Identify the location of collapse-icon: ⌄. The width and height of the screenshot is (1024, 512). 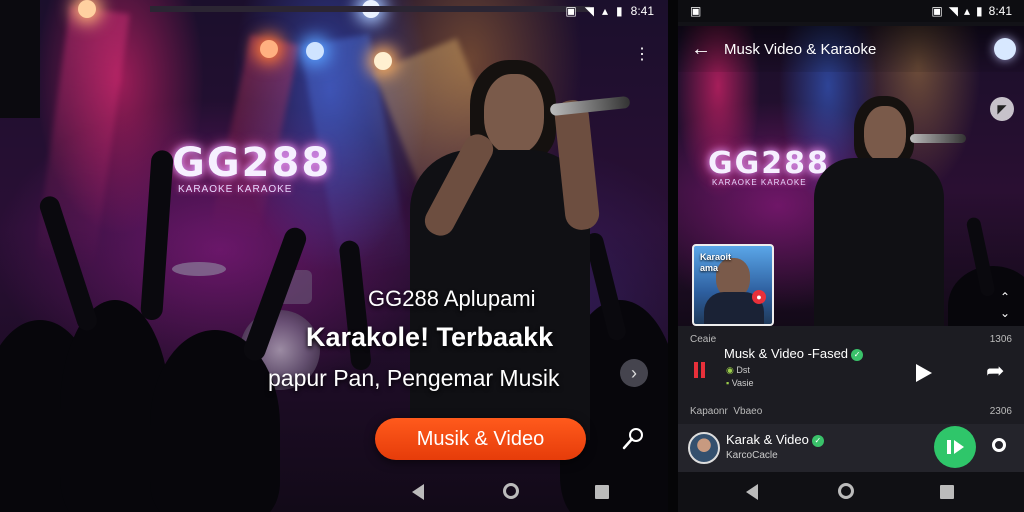
(1005, 313).